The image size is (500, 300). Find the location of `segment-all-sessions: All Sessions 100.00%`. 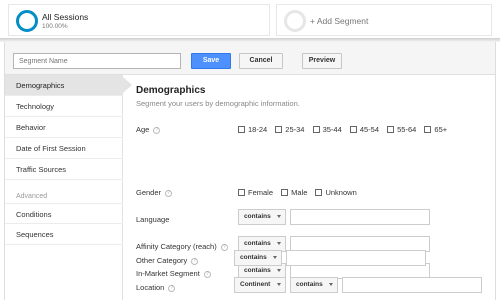

segment-all-sessions: All Sessions 100.00% is located at coordinates (139, 20).